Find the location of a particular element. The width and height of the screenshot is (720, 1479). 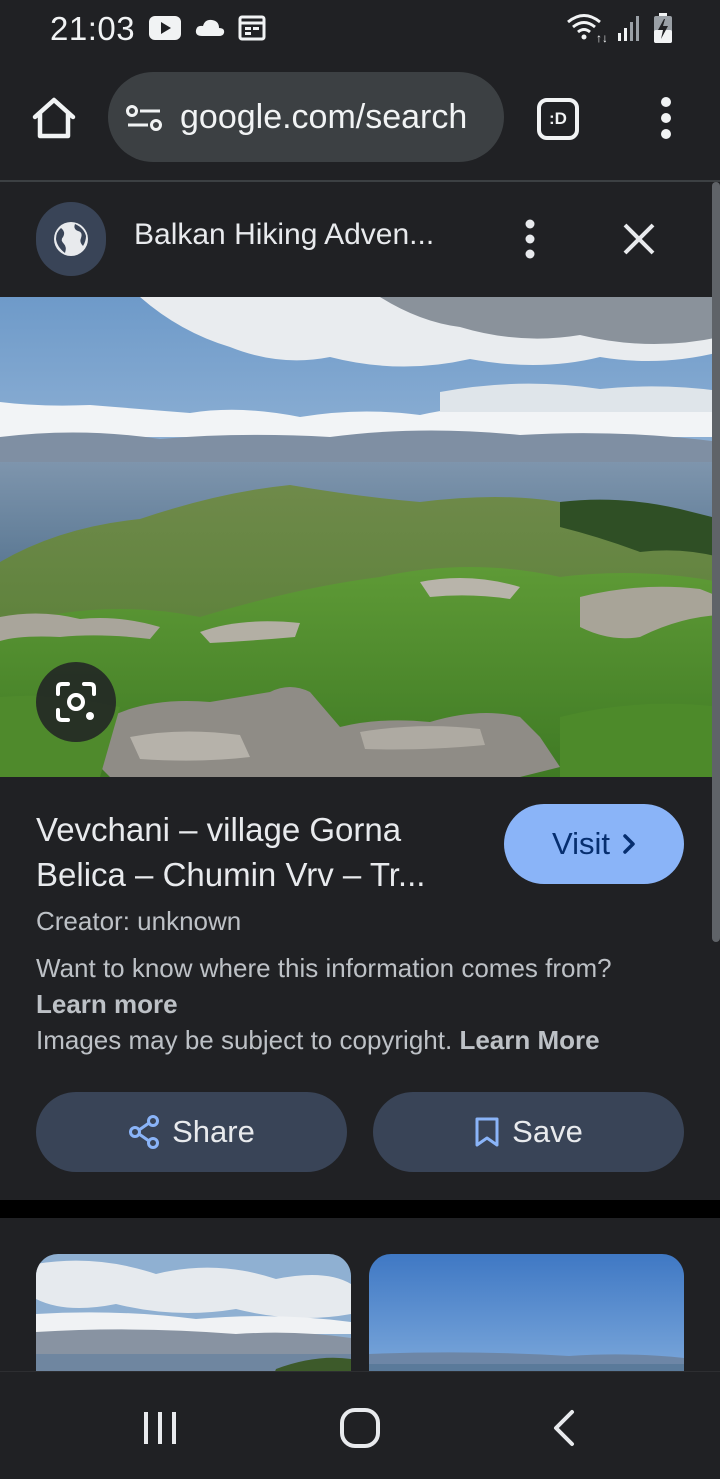

copyright-learn-more-link: Learn More is located at coordinates (529, 1040).